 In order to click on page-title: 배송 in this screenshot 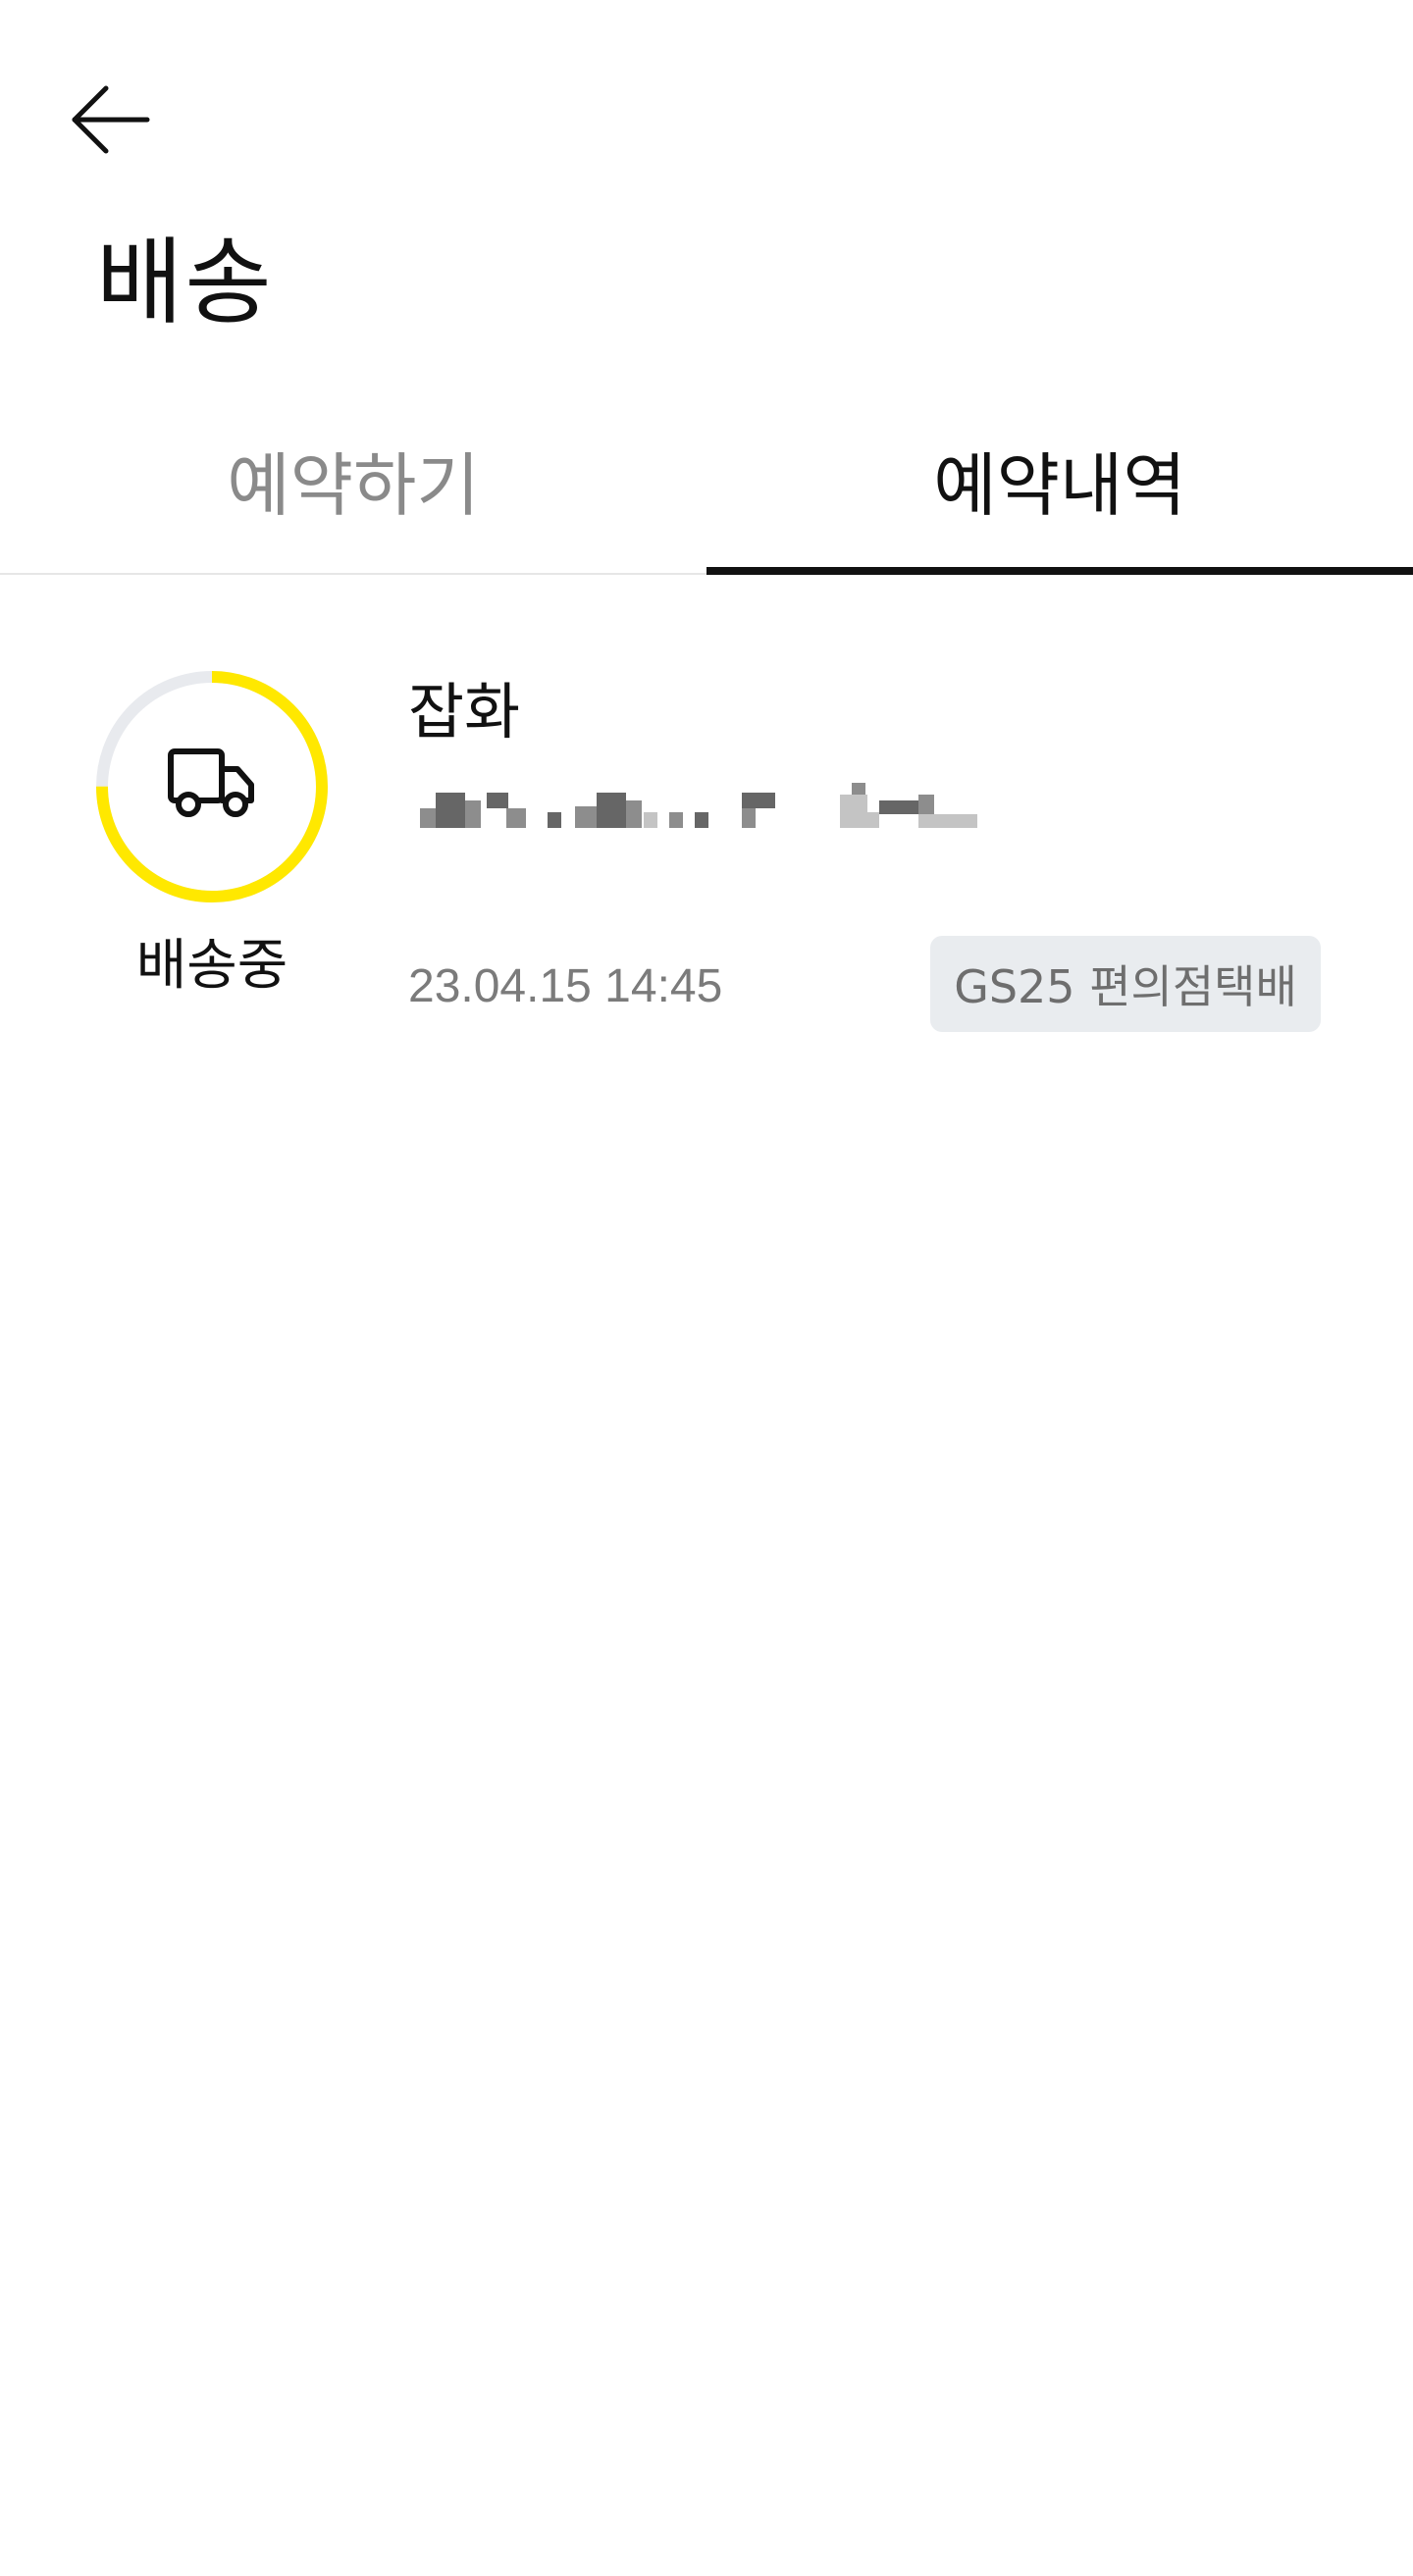, I will do `click(185, 282)`.